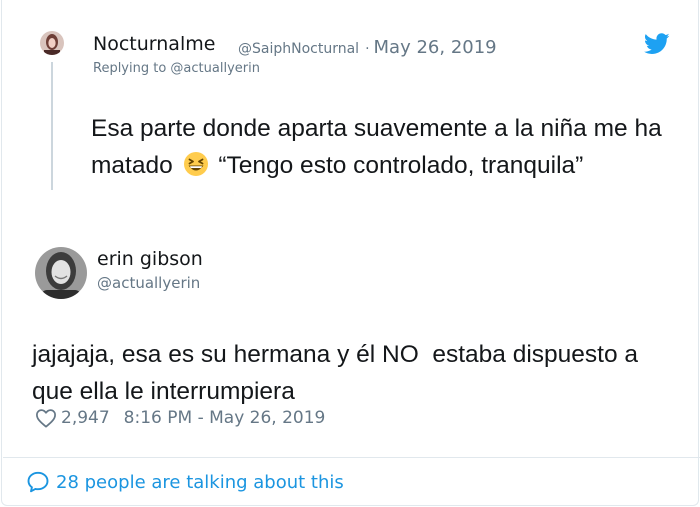 Image resolution: width=700 pixels, height=507 pixels. I want to click on author-handle: @actuallyerin, so click(148, 283).